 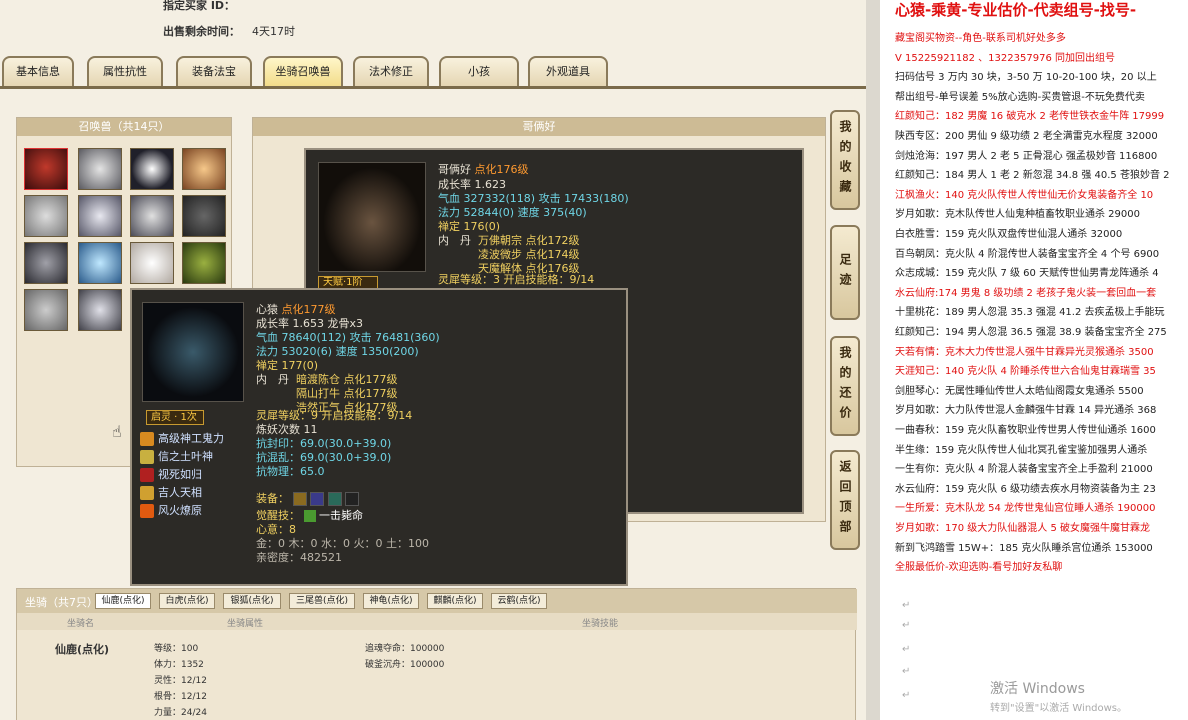 I want to click on mount-attr: 力量：24/24, so click(x=180, y=713).